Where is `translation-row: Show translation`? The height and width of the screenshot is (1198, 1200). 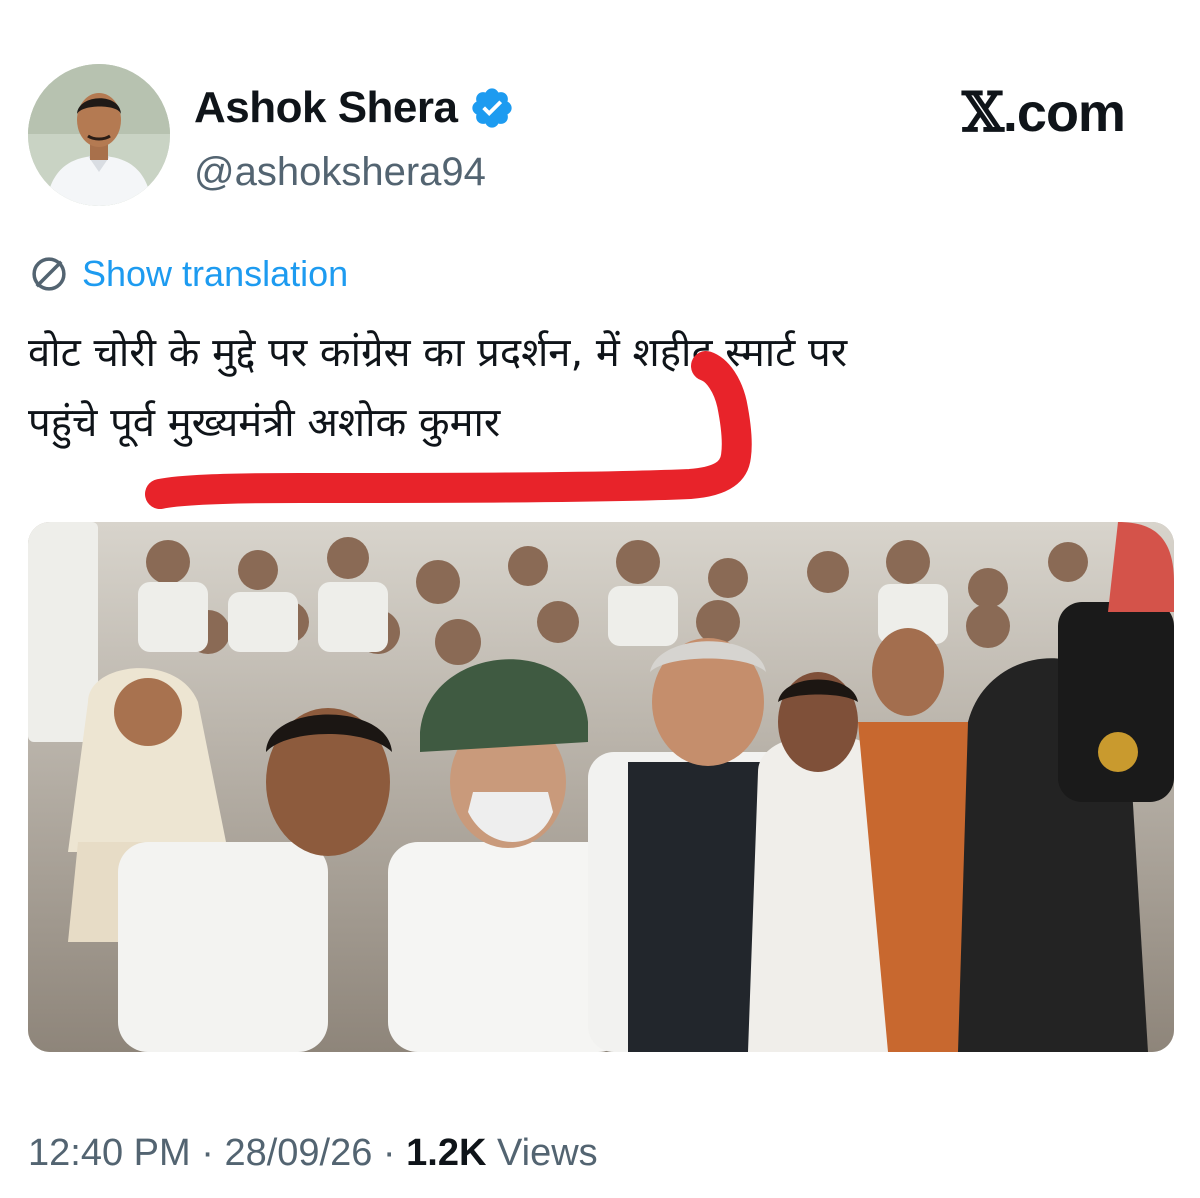
translation-row: Show translation is located at coordinates (188, 274).